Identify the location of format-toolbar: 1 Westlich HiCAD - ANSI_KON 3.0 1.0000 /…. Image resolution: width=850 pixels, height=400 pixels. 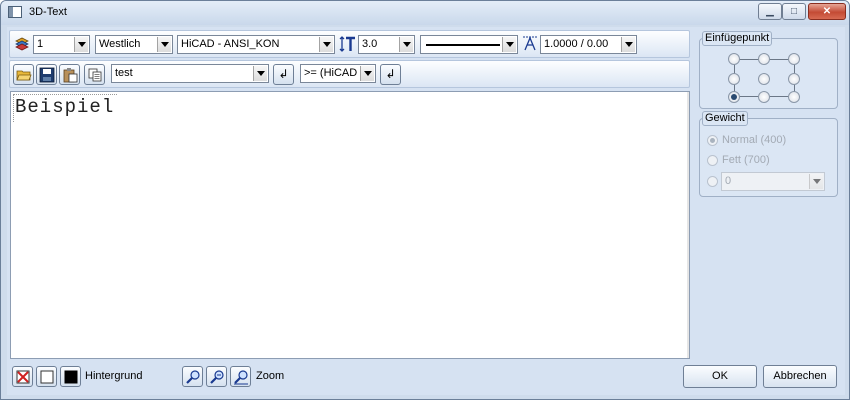
(349, 44).